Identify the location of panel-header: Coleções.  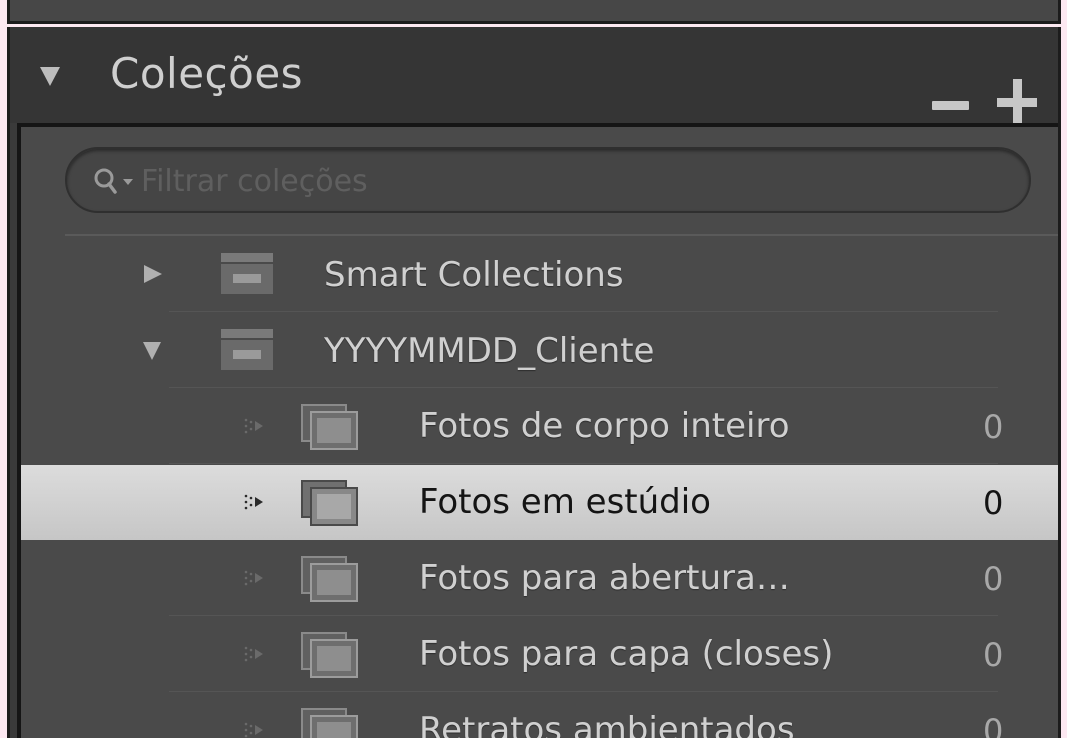
(534, 79).